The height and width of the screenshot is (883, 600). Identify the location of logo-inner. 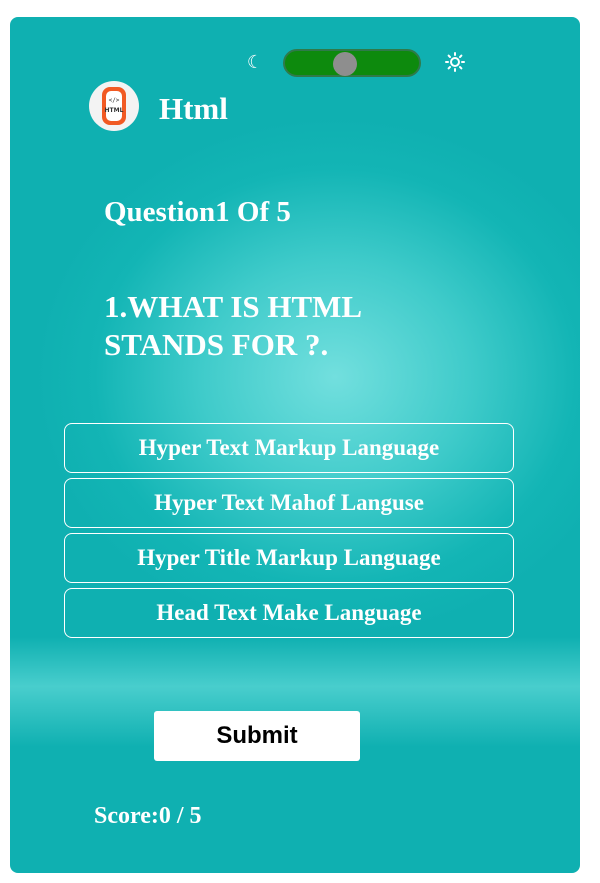
(114, 106).